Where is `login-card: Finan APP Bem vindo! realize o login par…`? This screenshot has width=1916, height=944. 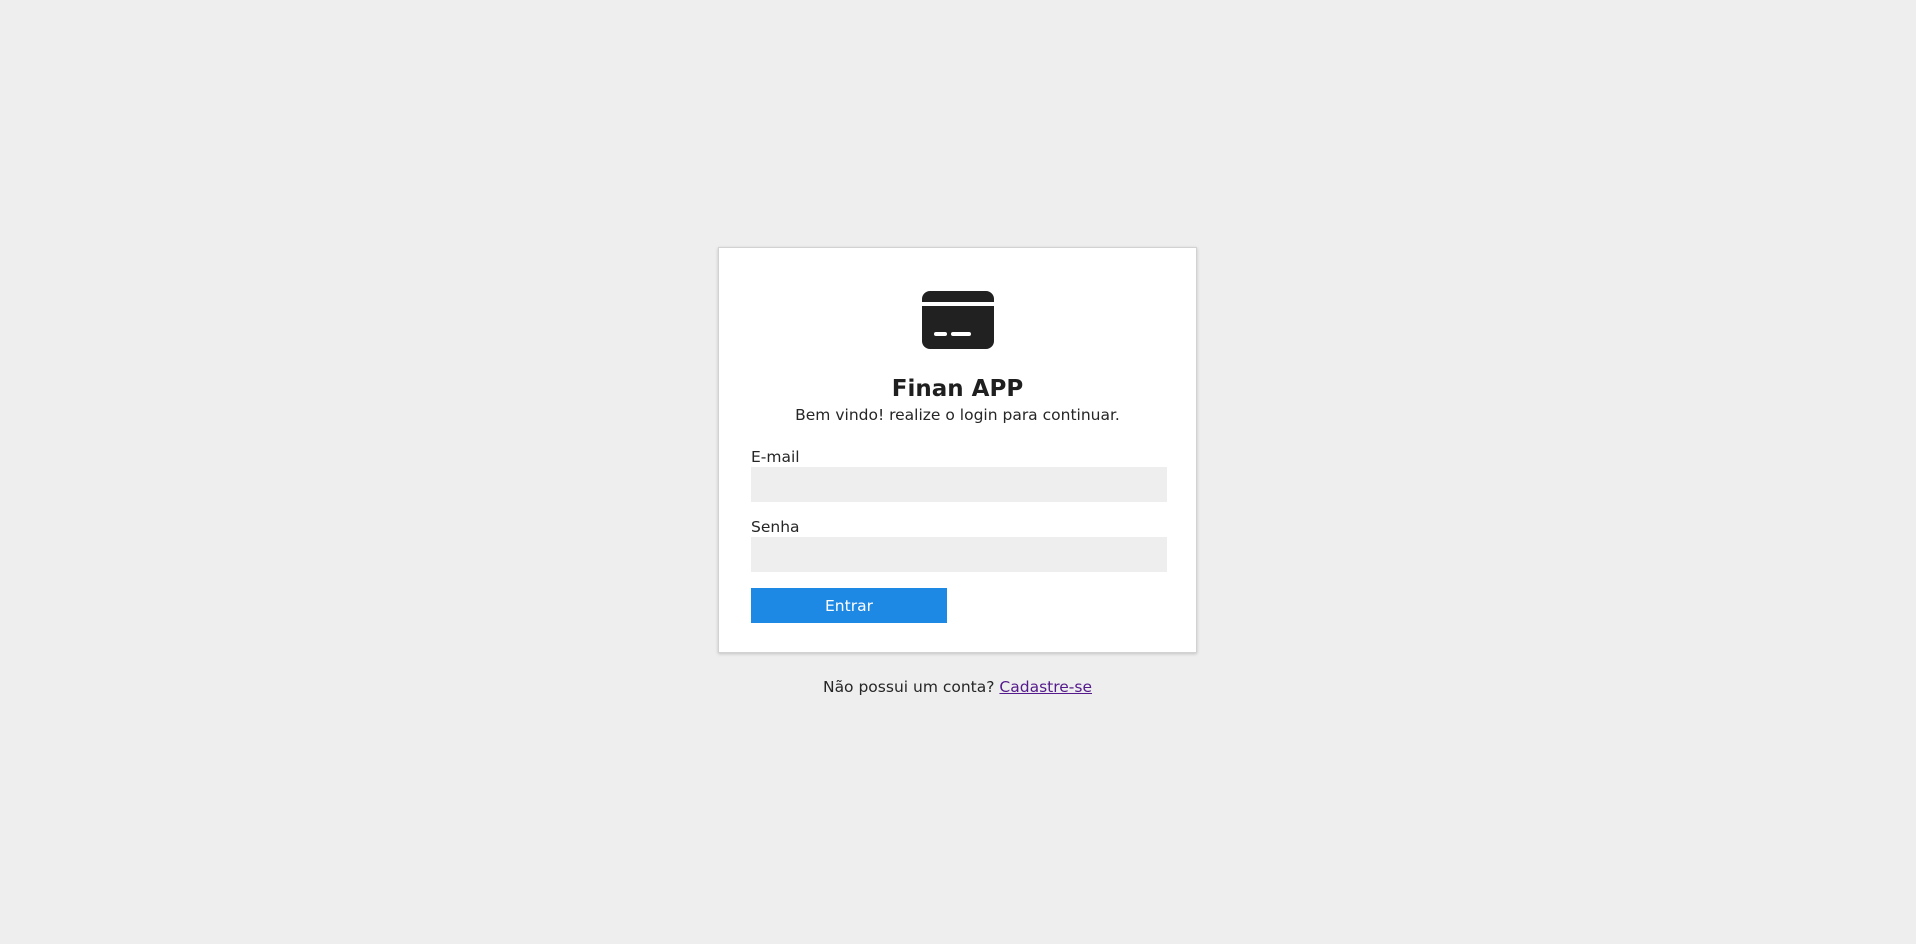
login-card: Finan APP Bem vindo! realize o login par… is located at coordinates (957, 450).